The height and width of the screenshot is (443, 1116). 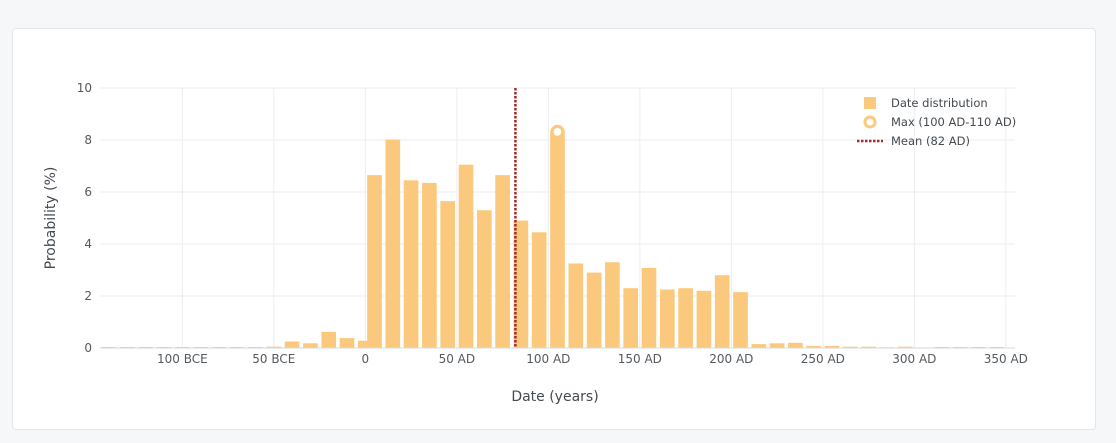 I want to click on x-axis-title: Date (years), so click(x=554, y=397).